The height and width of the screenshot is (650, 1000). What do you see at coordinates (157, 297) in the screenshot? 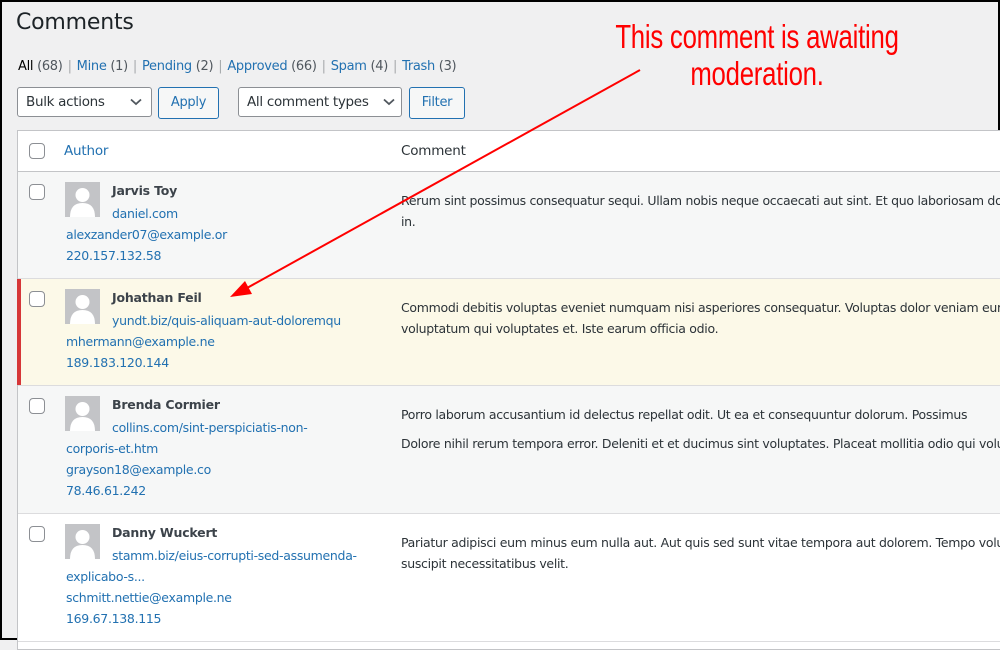
I see `author-name: Johathan Feil` at bounding box center [157, 297].